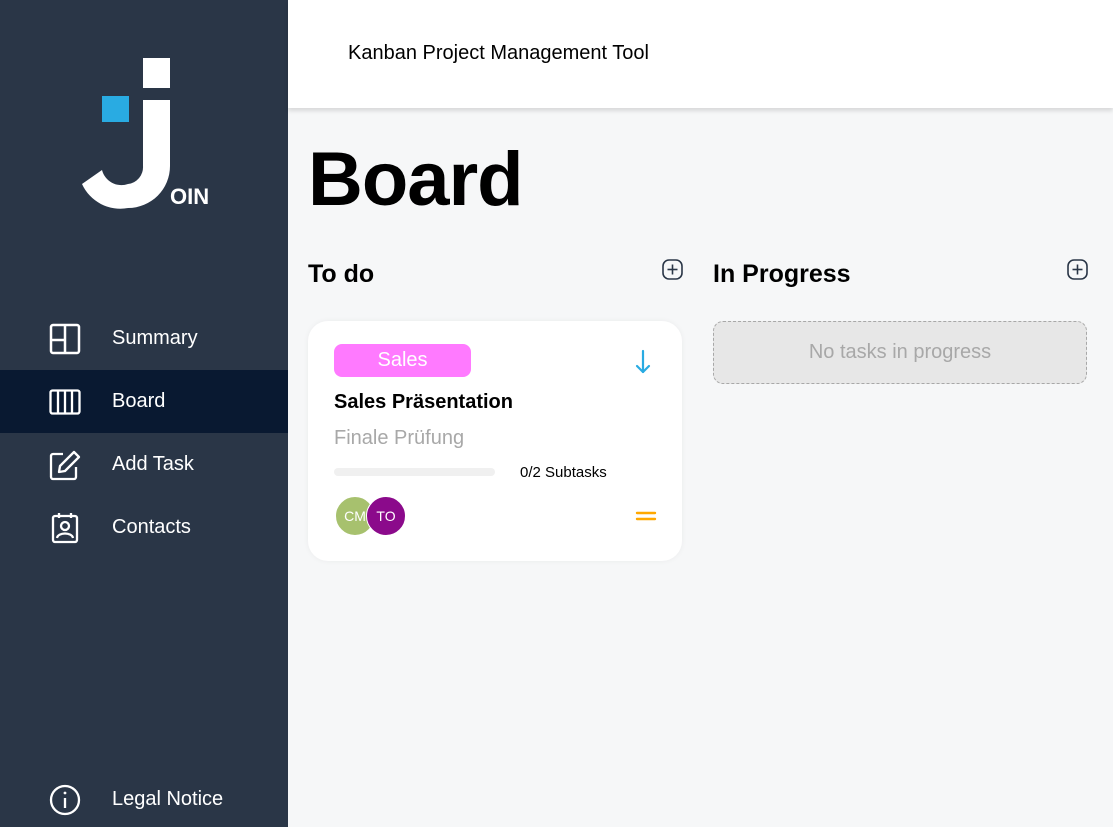 The image size is (1113, 827). I want to click on sidebar-item-label: Board, so click(139, 401).